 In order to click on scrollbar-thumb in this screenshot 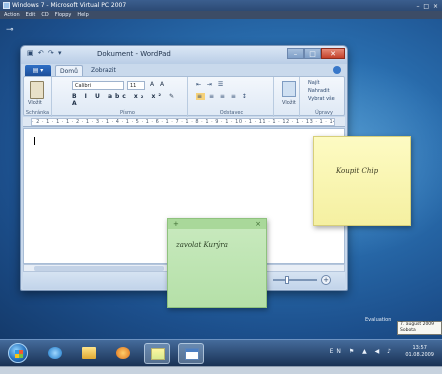, I will do `click(99, 268)`.